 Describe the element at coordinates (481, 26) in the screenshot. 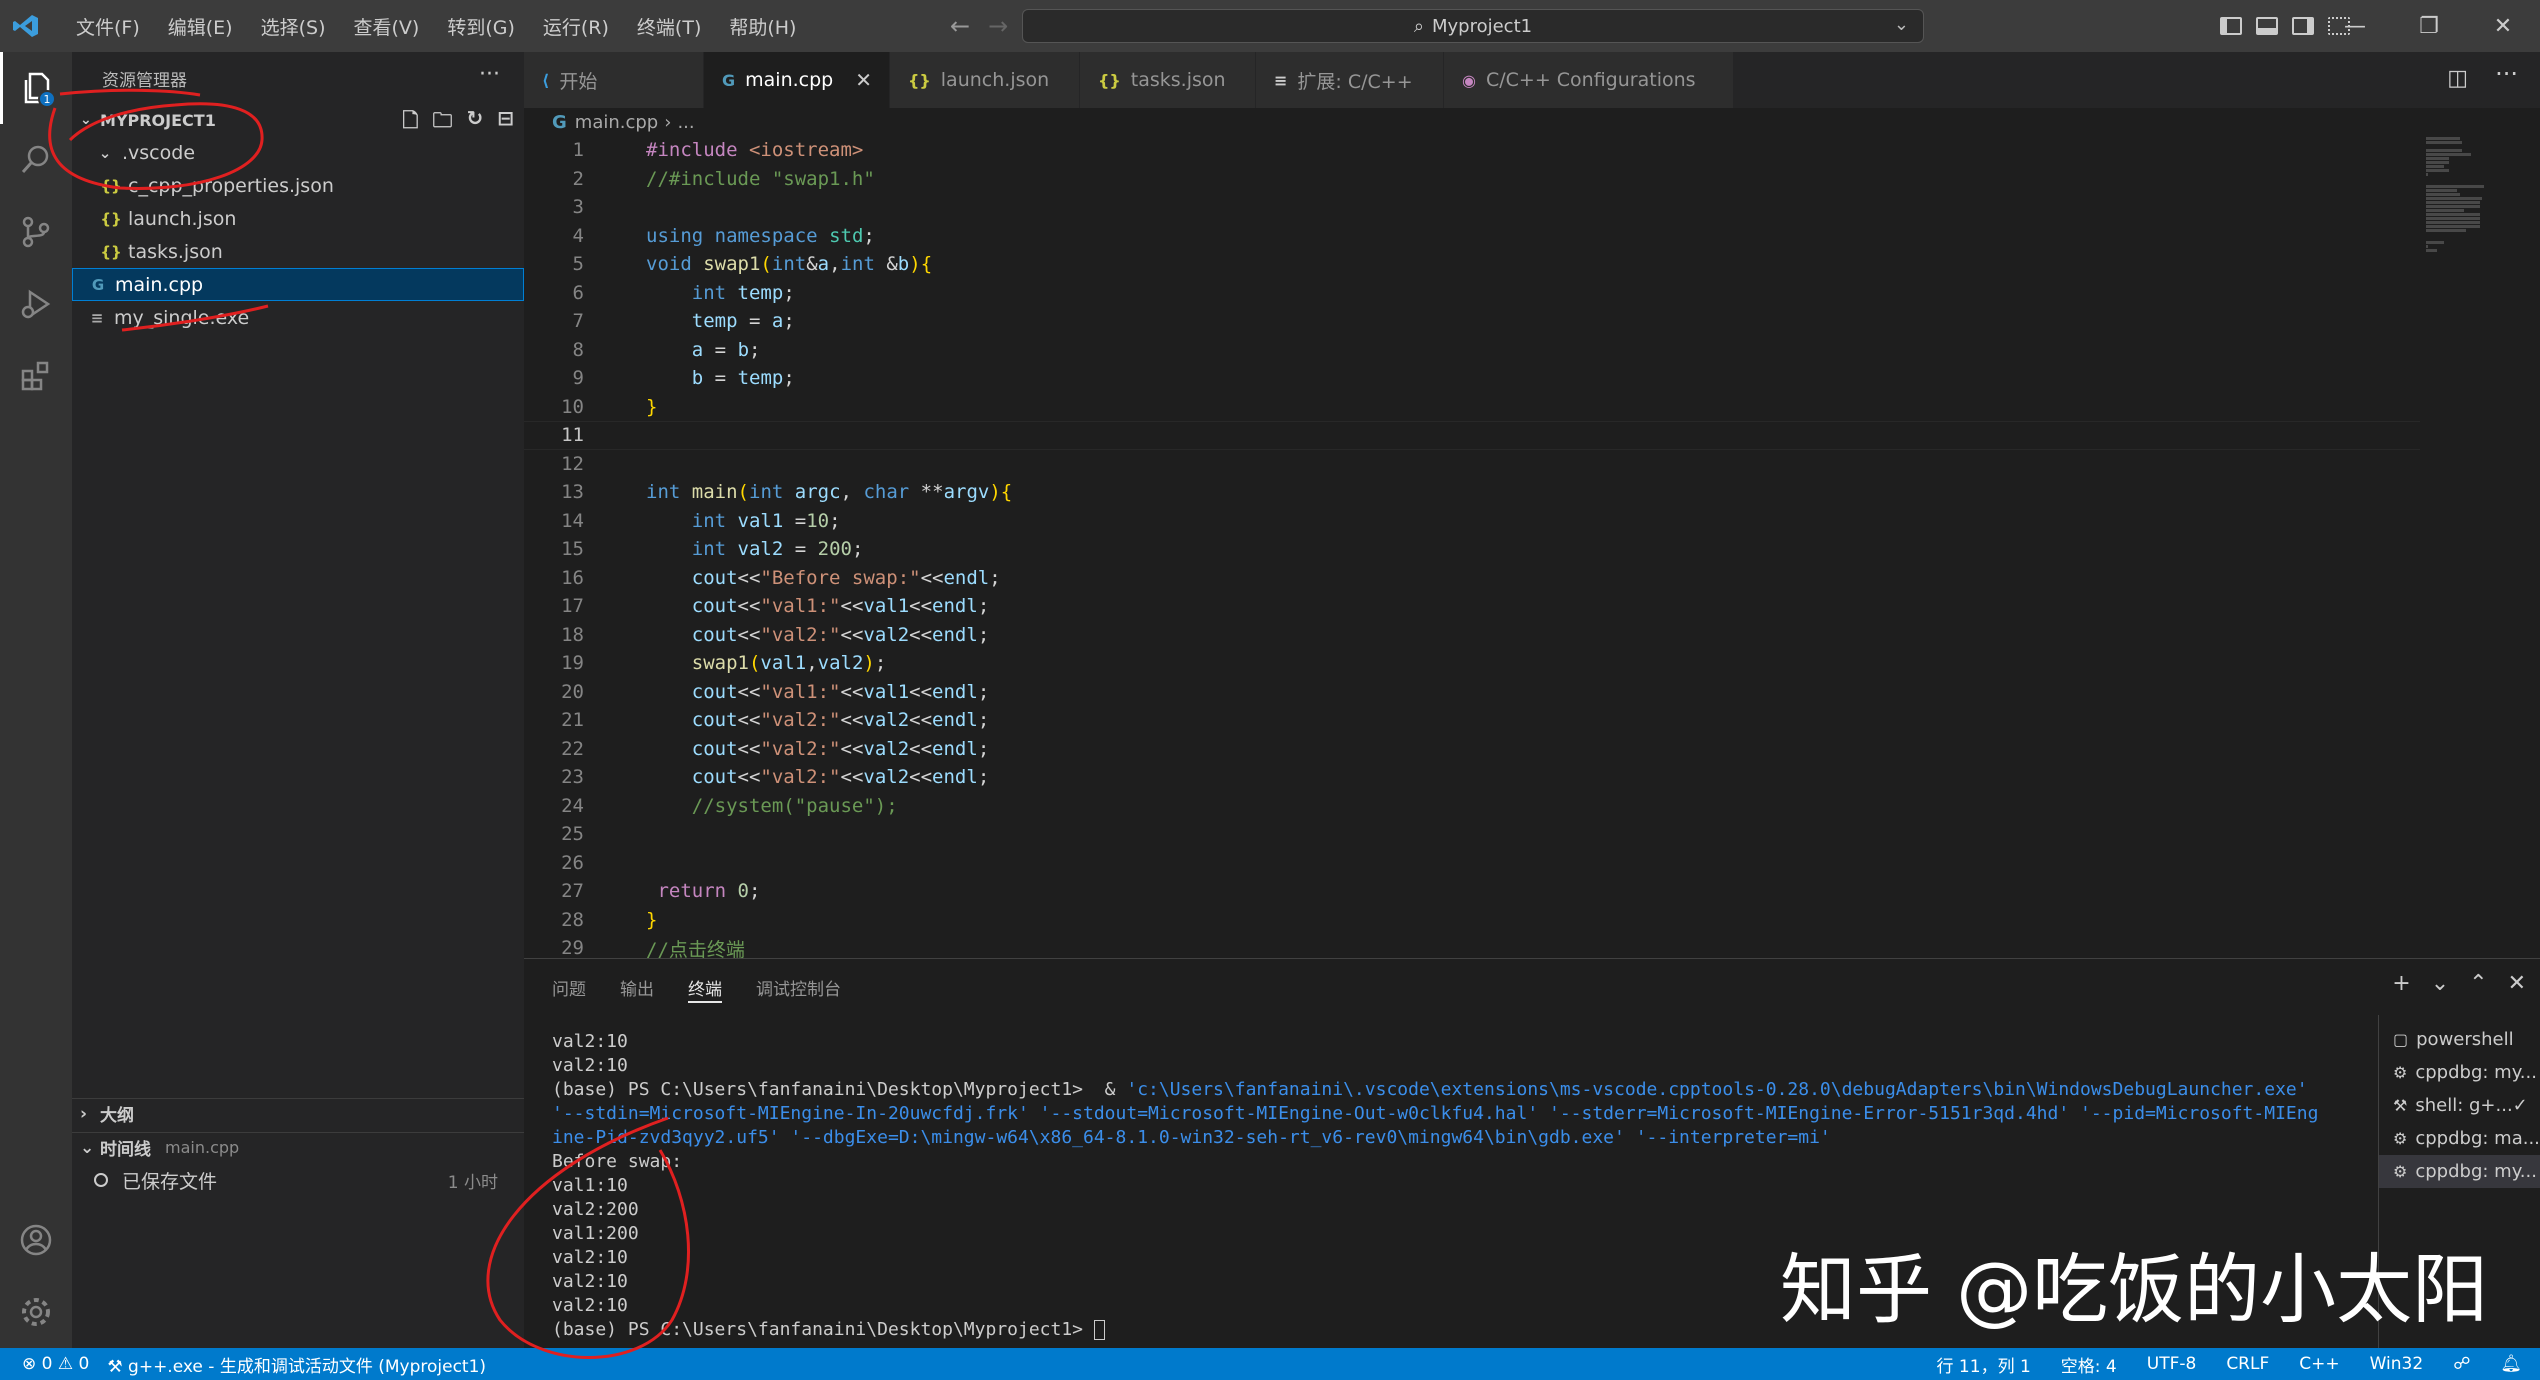

I see `menu-item: 转到(G)` at that location.